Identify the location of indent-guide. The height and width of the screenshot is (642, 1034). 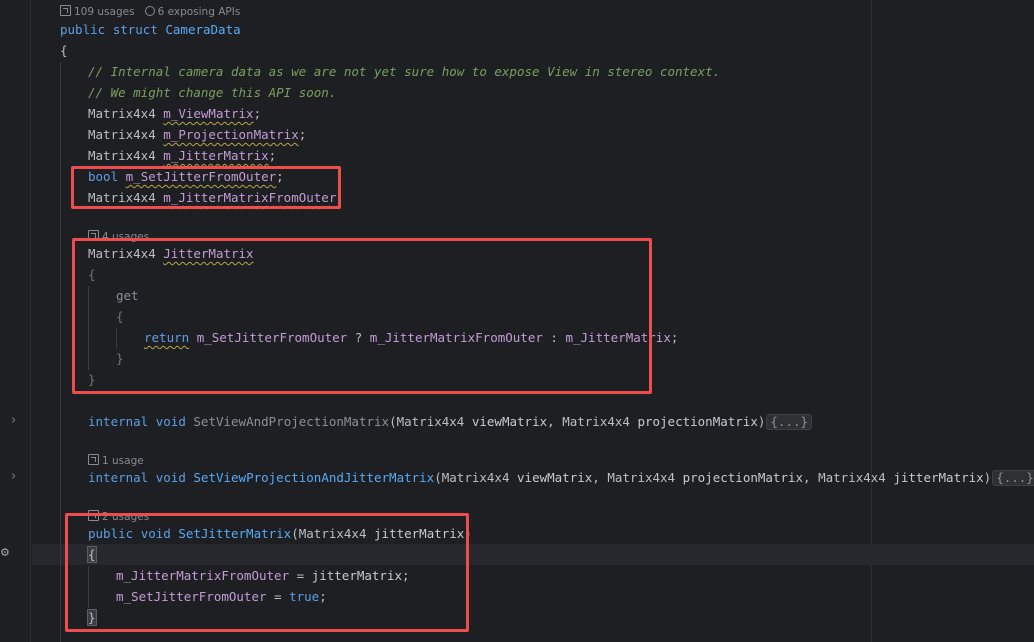
(60, 352).